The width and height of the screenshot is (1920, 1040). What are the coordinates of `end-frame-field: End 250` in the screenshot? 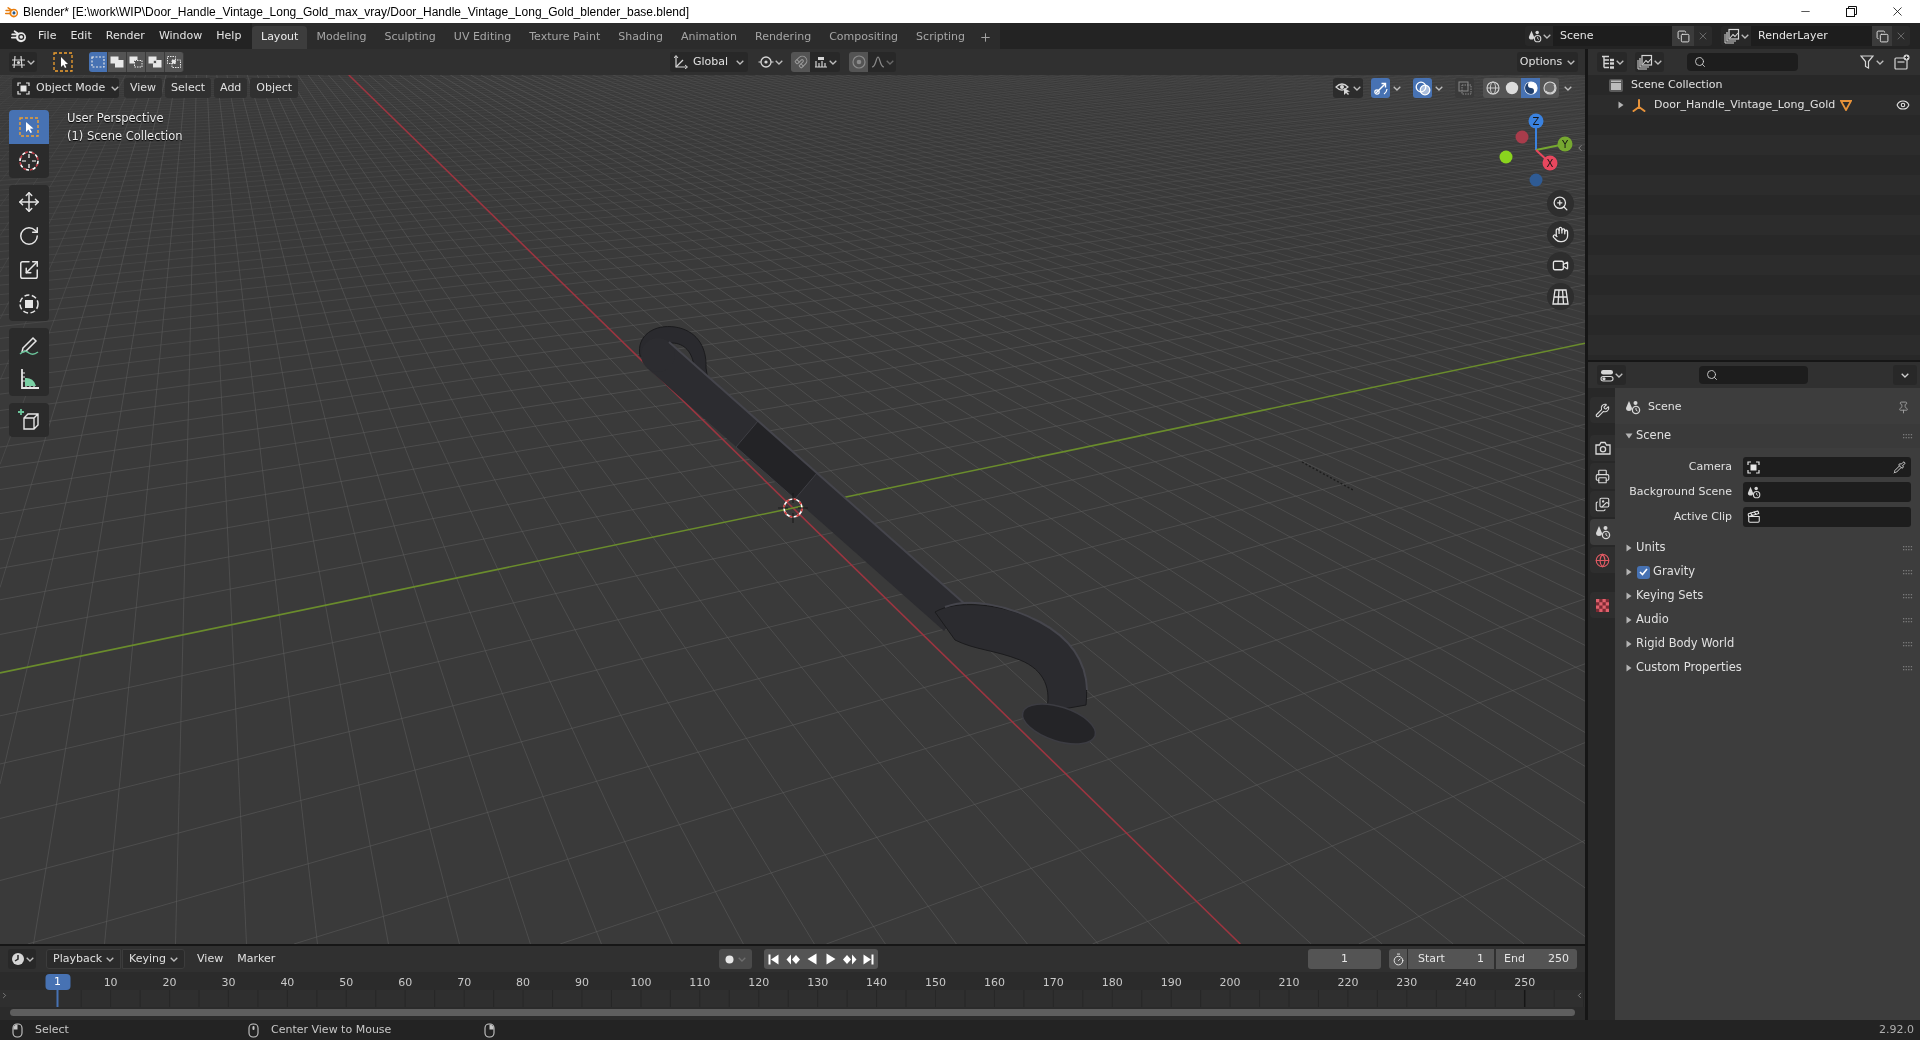 It's located at (1536, 959).